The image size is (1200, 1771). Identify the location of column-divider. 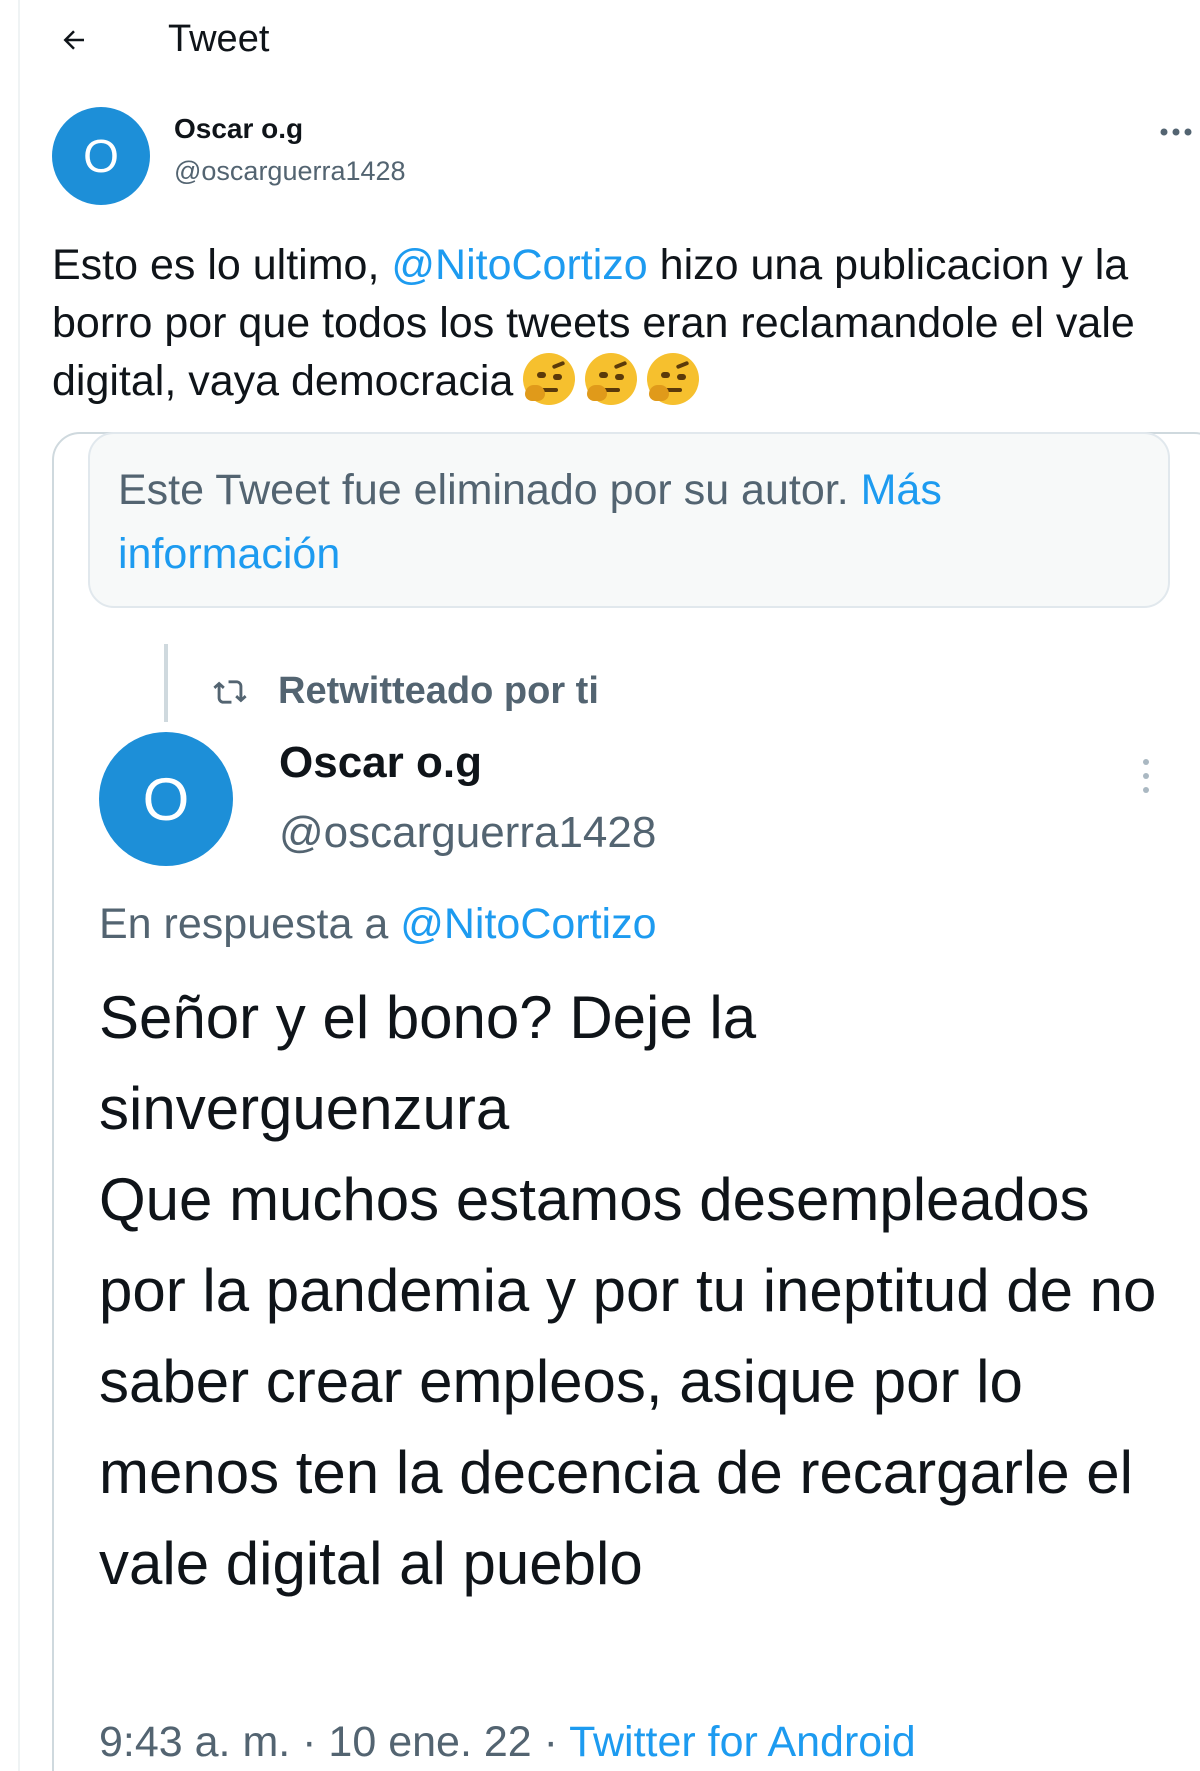
(19, 885).